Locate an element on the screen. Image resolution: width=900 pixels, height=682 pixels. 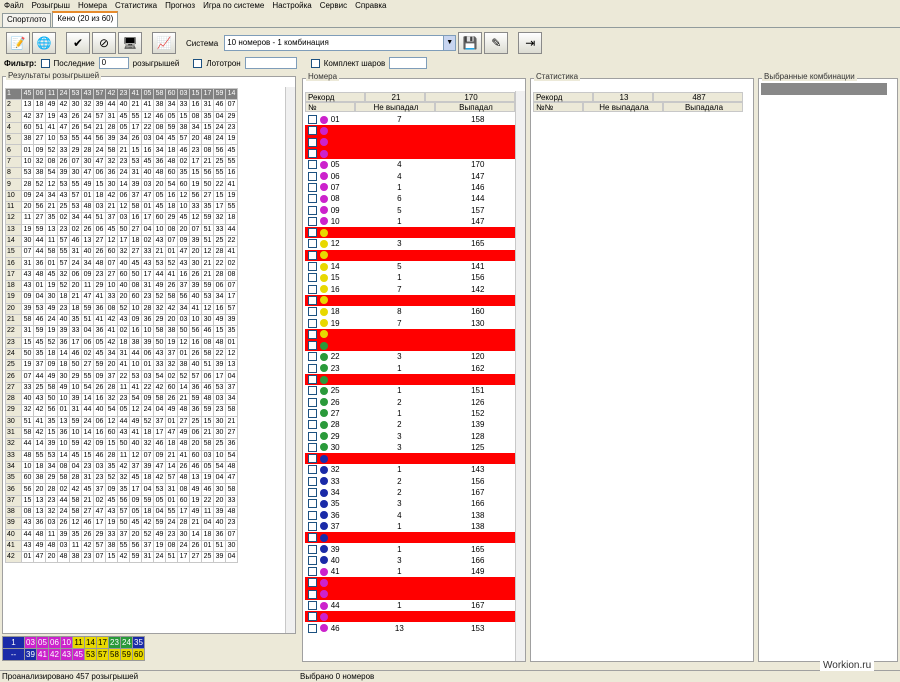
table-row: 14 30 44 11 57 46 13 27 12 17 18 02 43 07 09 39 51 25 22 is located at coordinates (121, 241).